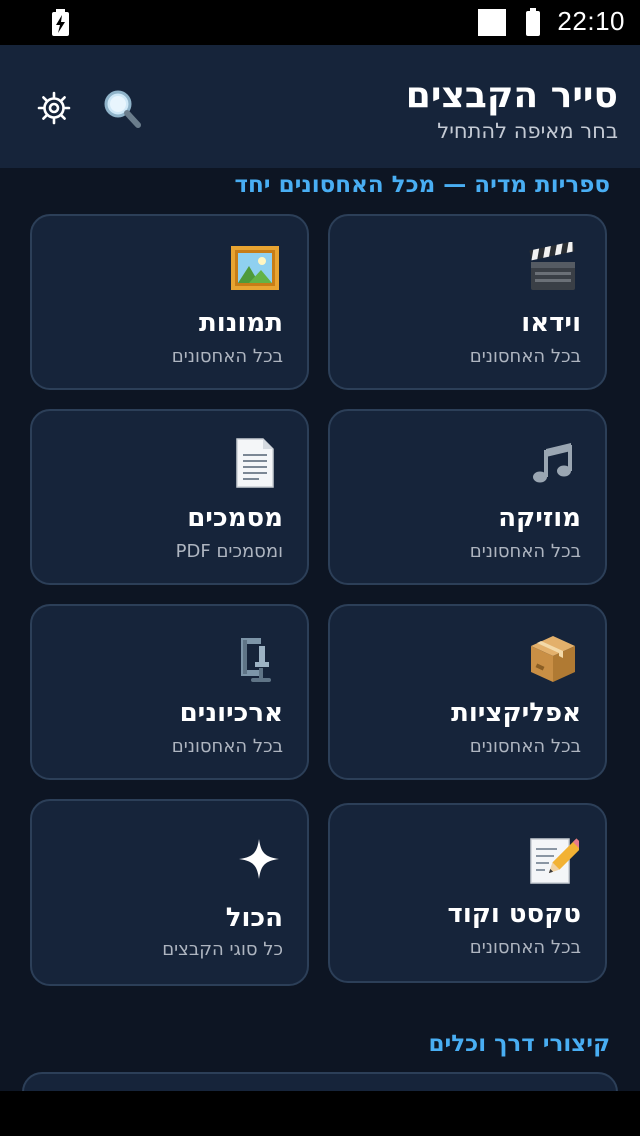  Describe the element at coordinates (320, 22) in the screenshot. I see `status-bar: 22:10` at that location.